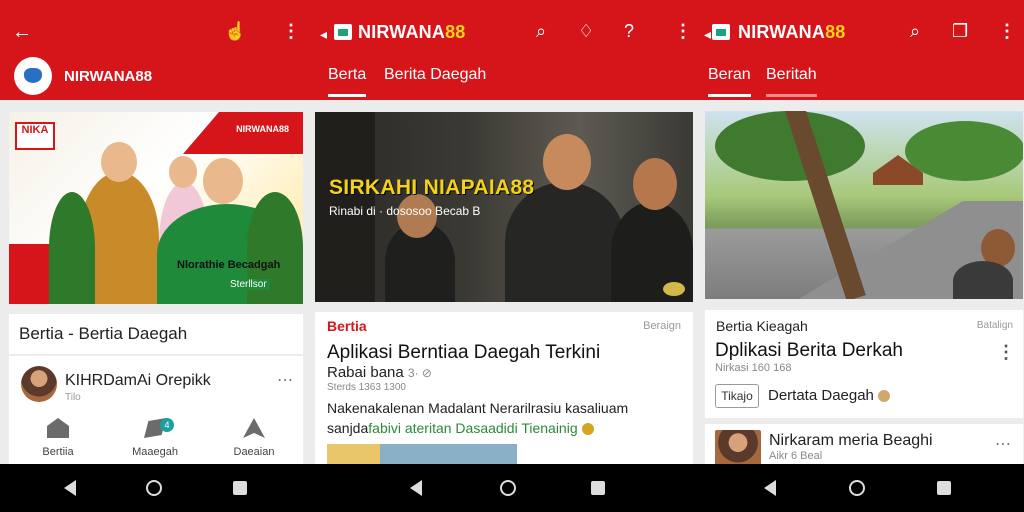  I want to click on tab-bar: Beran Beritah, so click(862, 81).